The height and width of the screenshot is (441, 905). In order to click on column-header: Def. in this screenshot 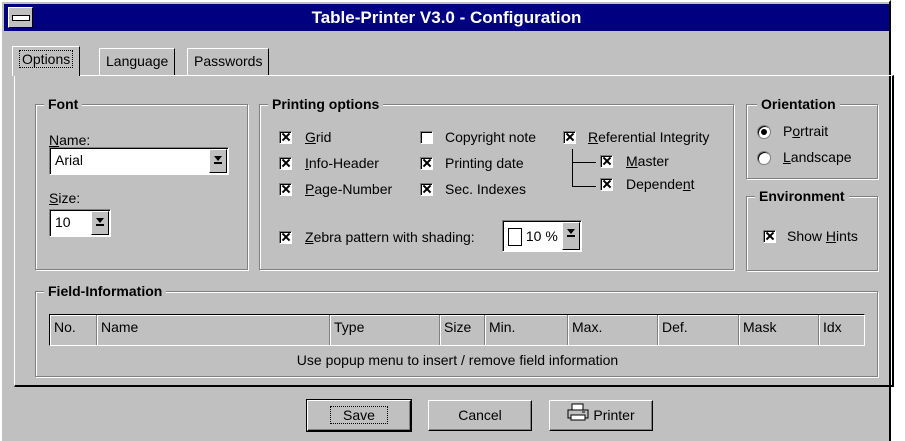, I will do `click(698, 330)`.